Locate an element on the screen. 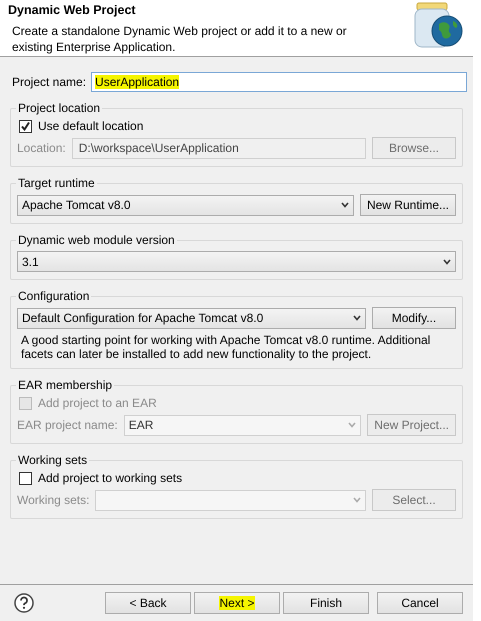 This screenshot has height=621, width=481. group-title: Dynamic web module version is located at coordinates (96, 240).